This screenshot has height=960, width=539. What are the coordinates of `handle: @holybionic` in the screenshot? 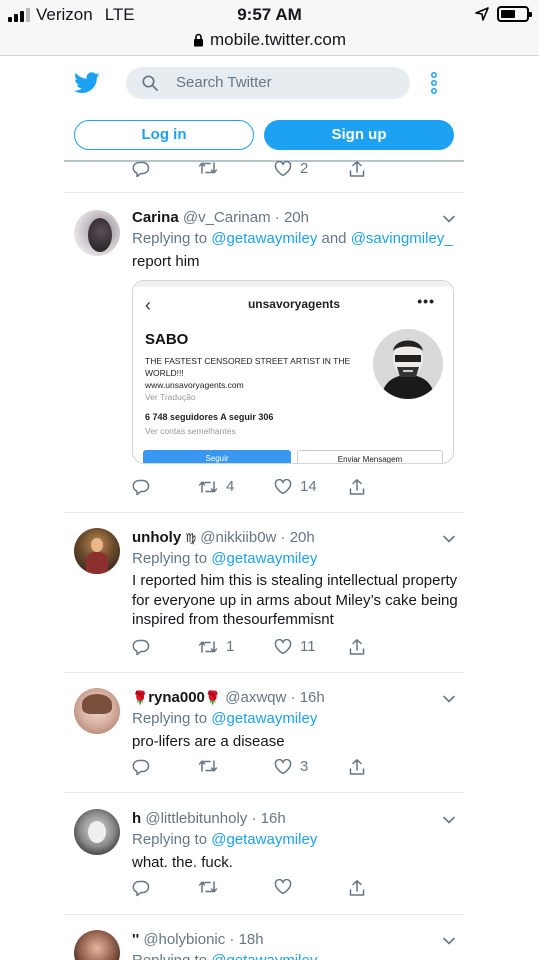 It's located at (184, 939).